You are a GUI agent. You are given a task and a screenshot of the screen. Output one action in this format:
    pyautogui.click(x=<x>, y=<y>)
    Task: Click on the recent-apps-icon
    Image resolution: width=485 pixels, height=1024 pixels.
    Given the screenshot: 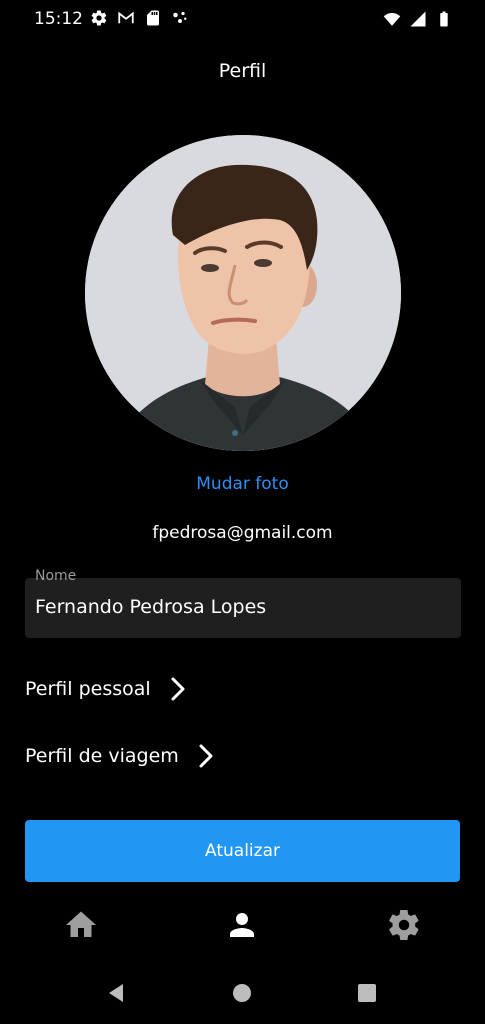 What is the action you would take?
    pyautogui.click(x=367, y=993)
    